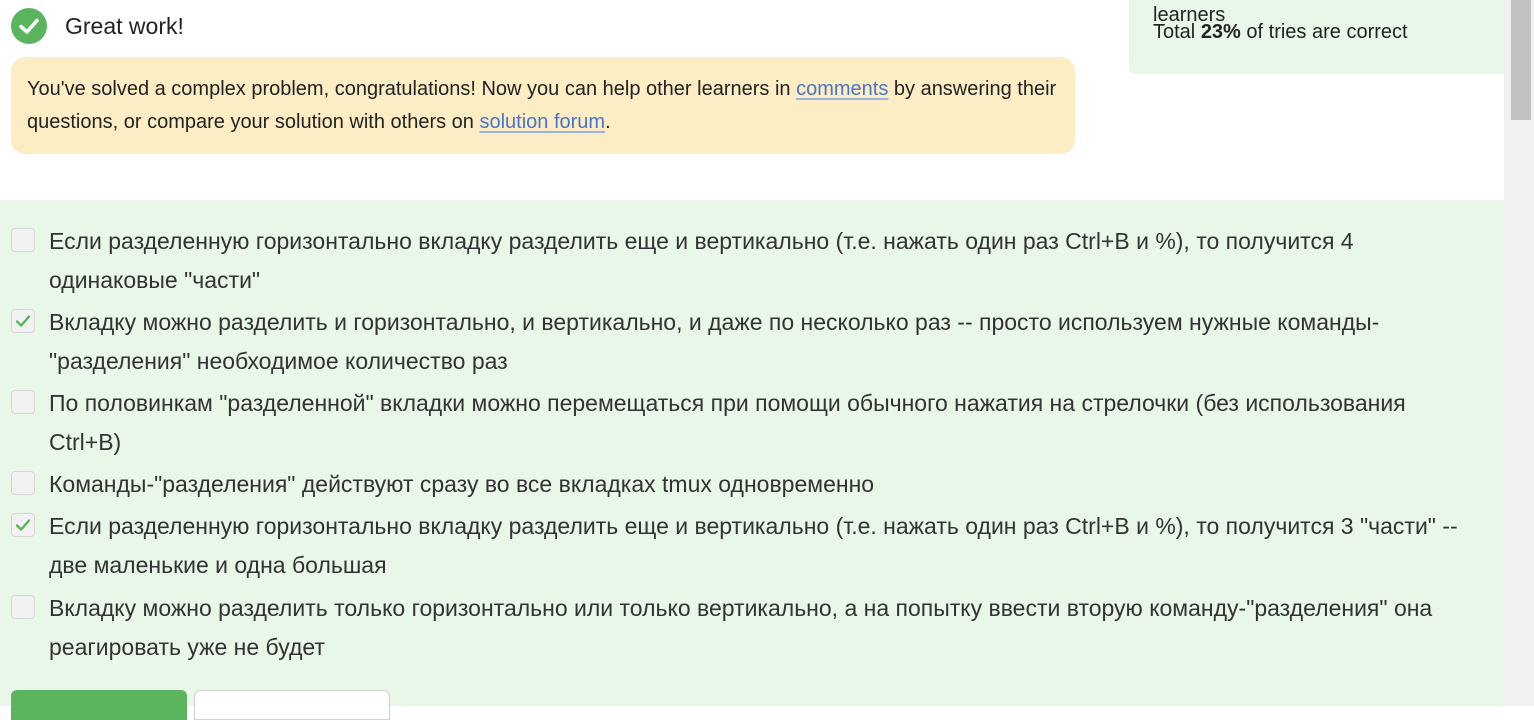 Image resolution: width=1534 pixels, height=720 pixels. What do you see at coordinates (124, 25) in the screenshot?
I see `success-title: Great work!` at bounding box center [124, 25].